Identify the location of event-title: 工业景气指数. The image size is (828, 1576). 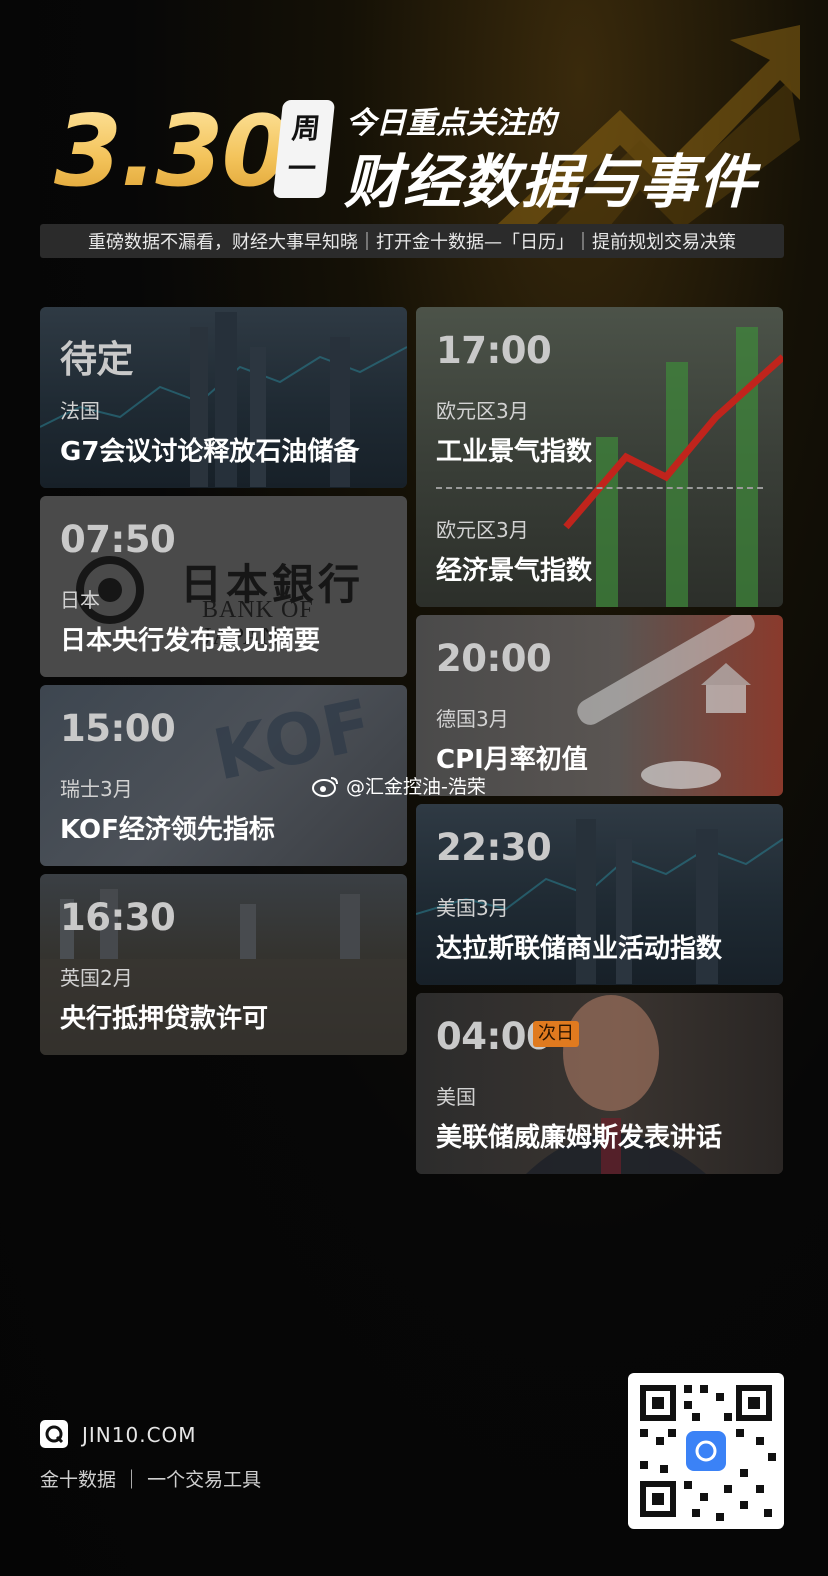
(514, 452).